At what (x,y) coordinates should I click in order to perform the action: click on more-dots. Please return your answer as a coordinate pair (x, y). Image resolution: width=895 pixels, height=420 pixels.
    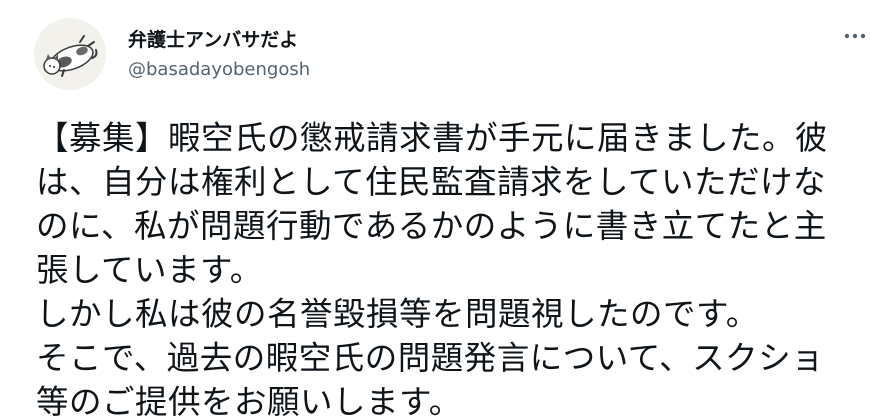
    Looking at the image, I should click on (855, 36).